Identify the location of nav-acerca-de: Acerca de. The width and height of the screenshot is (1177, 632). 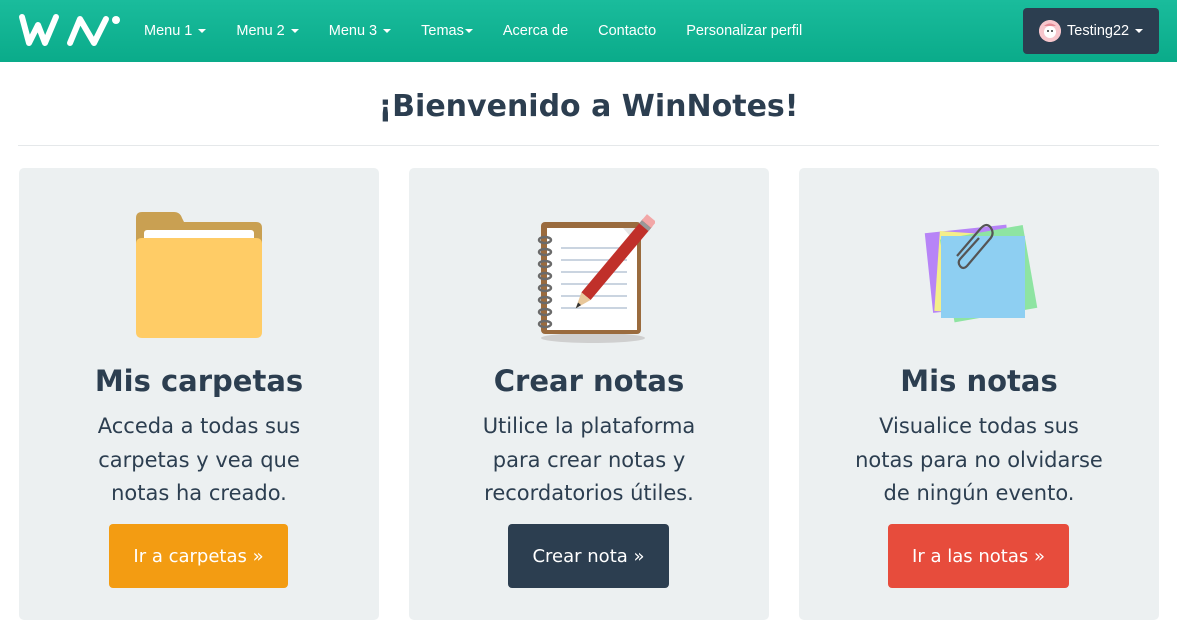
(535, 31).